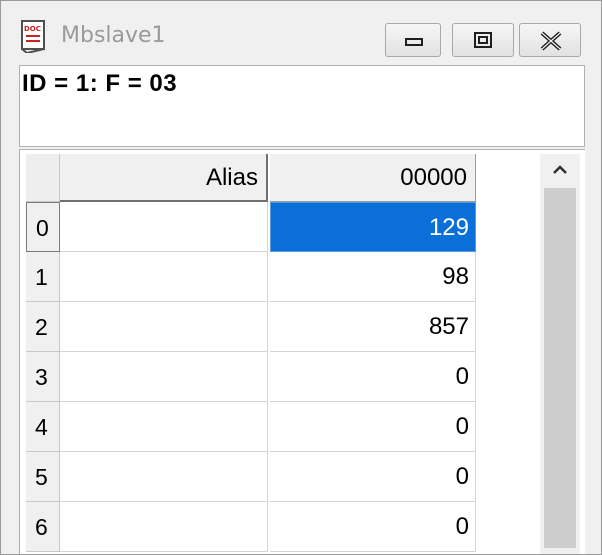 The height and width of the screenshot is (555, 602). What do you see at coordinates (43, 178) in the screenshot?
I see `grid-corner` at bounding box center [43, 178].